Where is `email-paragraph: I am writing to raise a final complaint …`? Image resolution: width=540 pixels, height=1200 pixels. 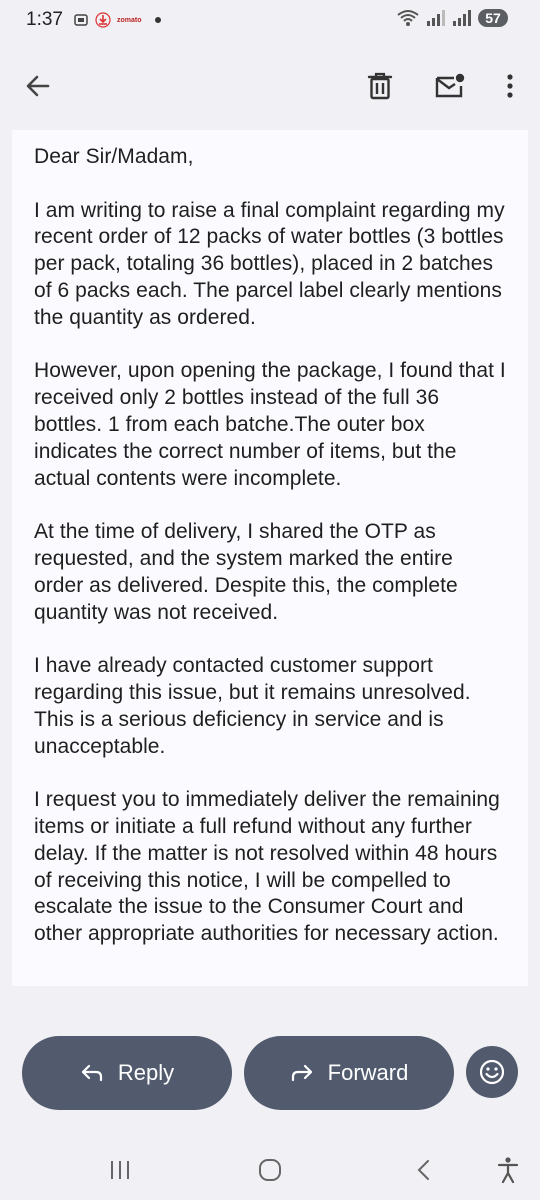
email-paragraph: I am writing to raise a final complaint … is located at coordinates (269, 263).